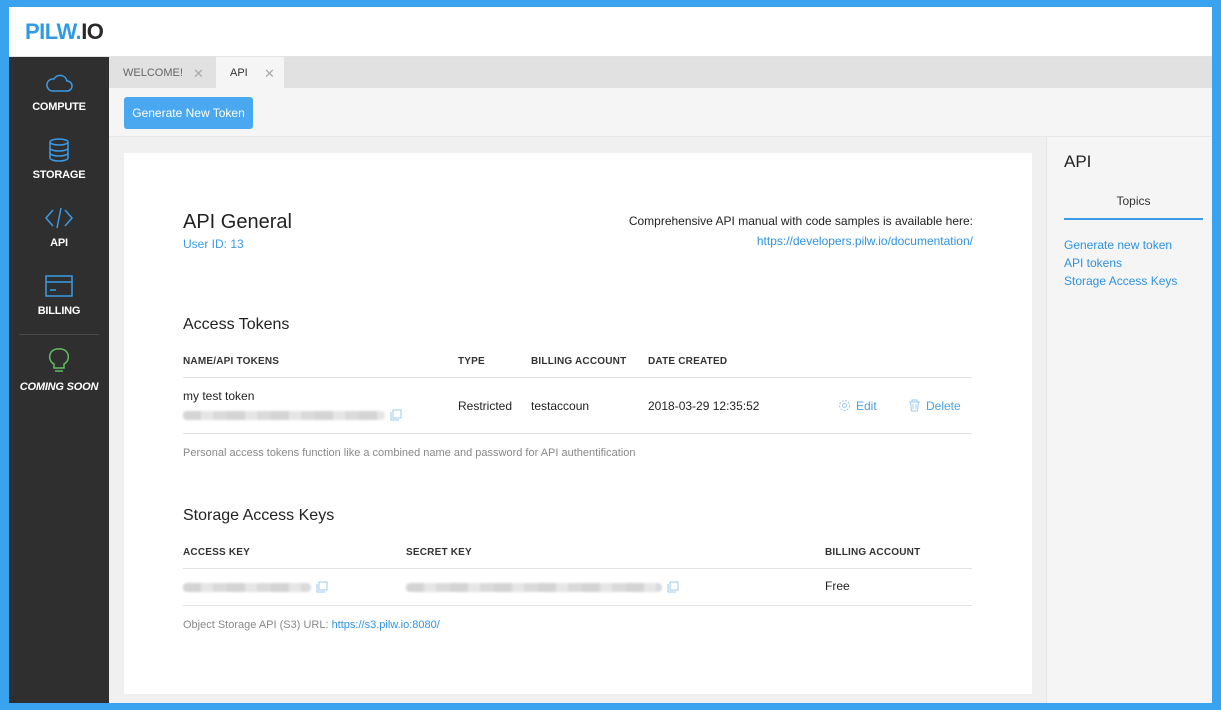 The width and height of the screenshot is (1221, 710). Describe the element at coordinates (59, 150) in the screenshot. I see `database-icon` at that location.